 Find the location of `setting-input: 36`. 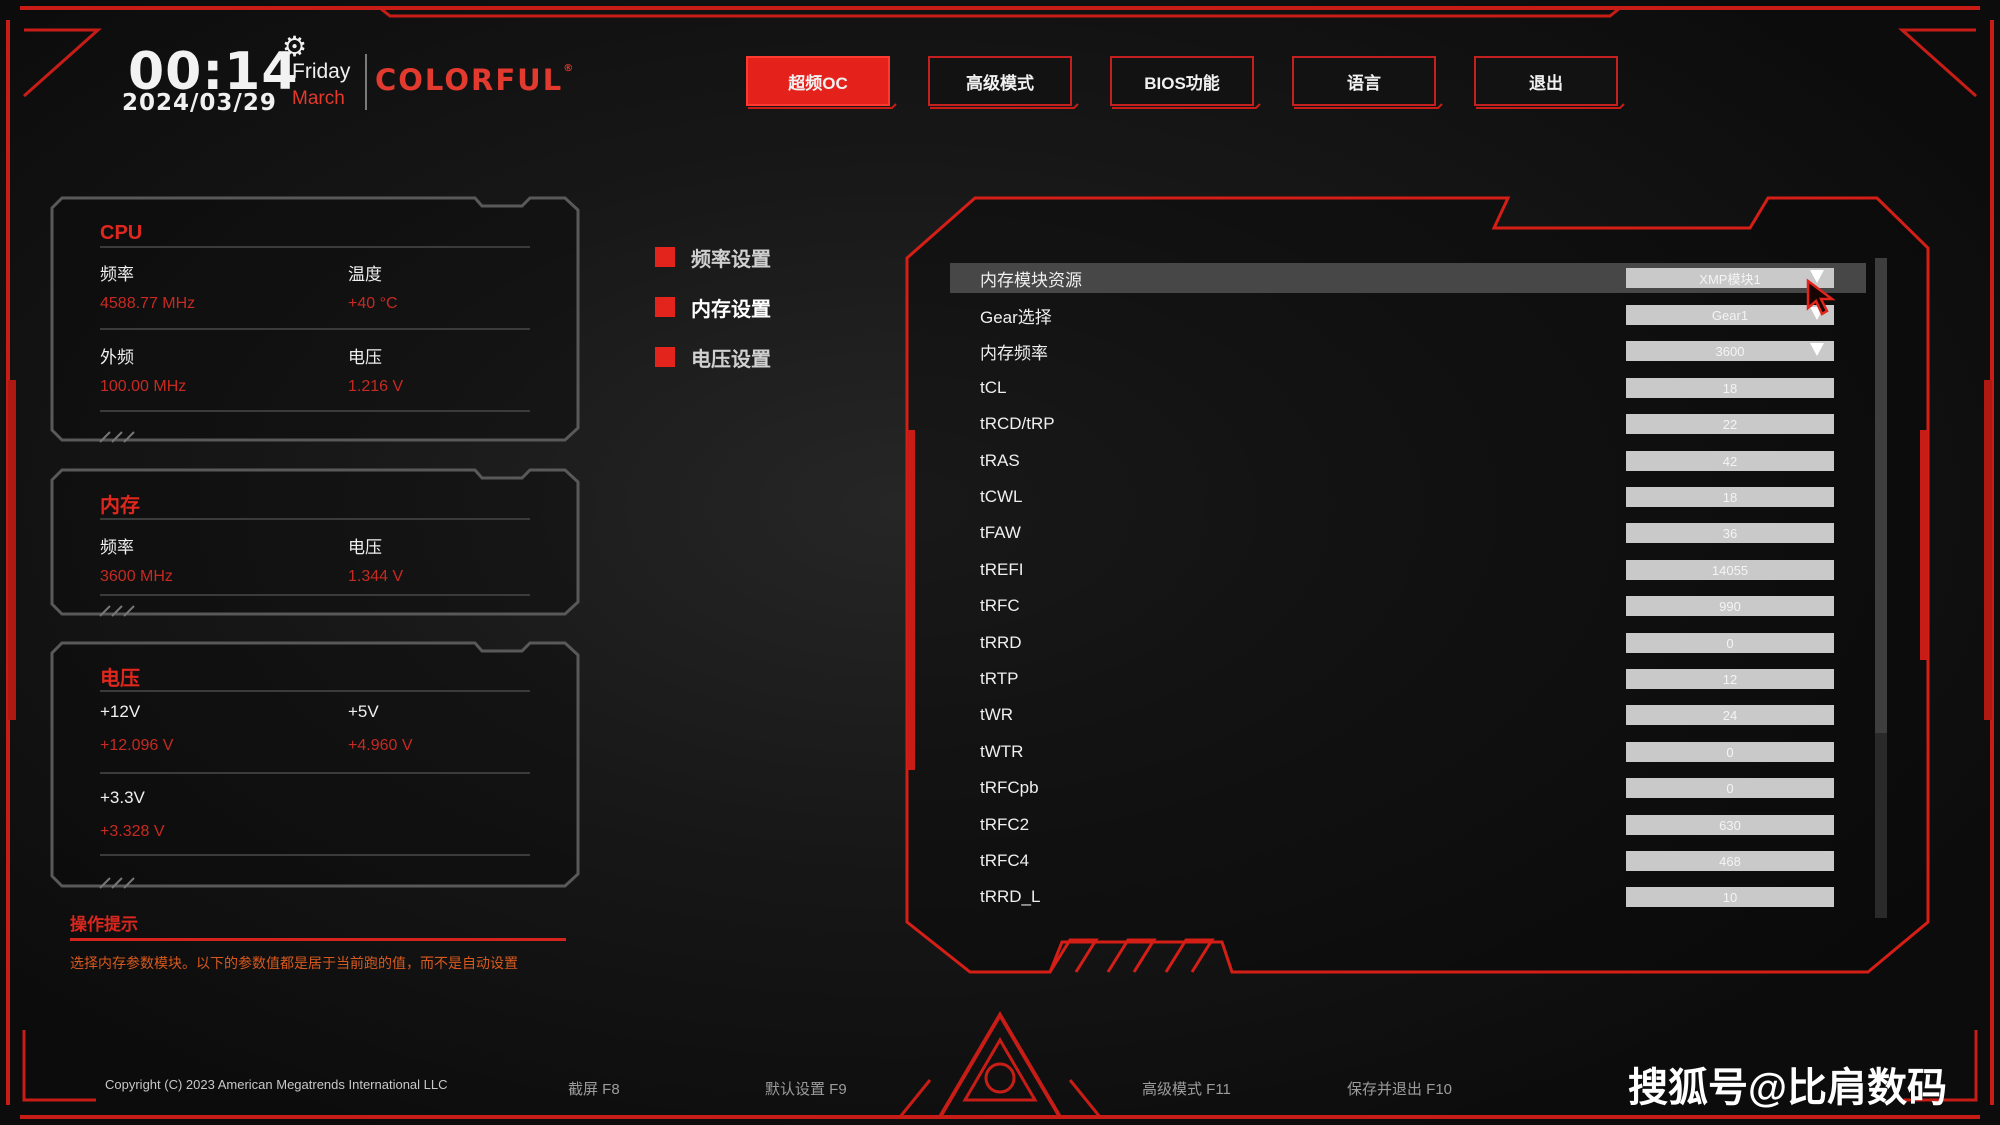

setting-input: 36 is located at coordinates (1730, 533).